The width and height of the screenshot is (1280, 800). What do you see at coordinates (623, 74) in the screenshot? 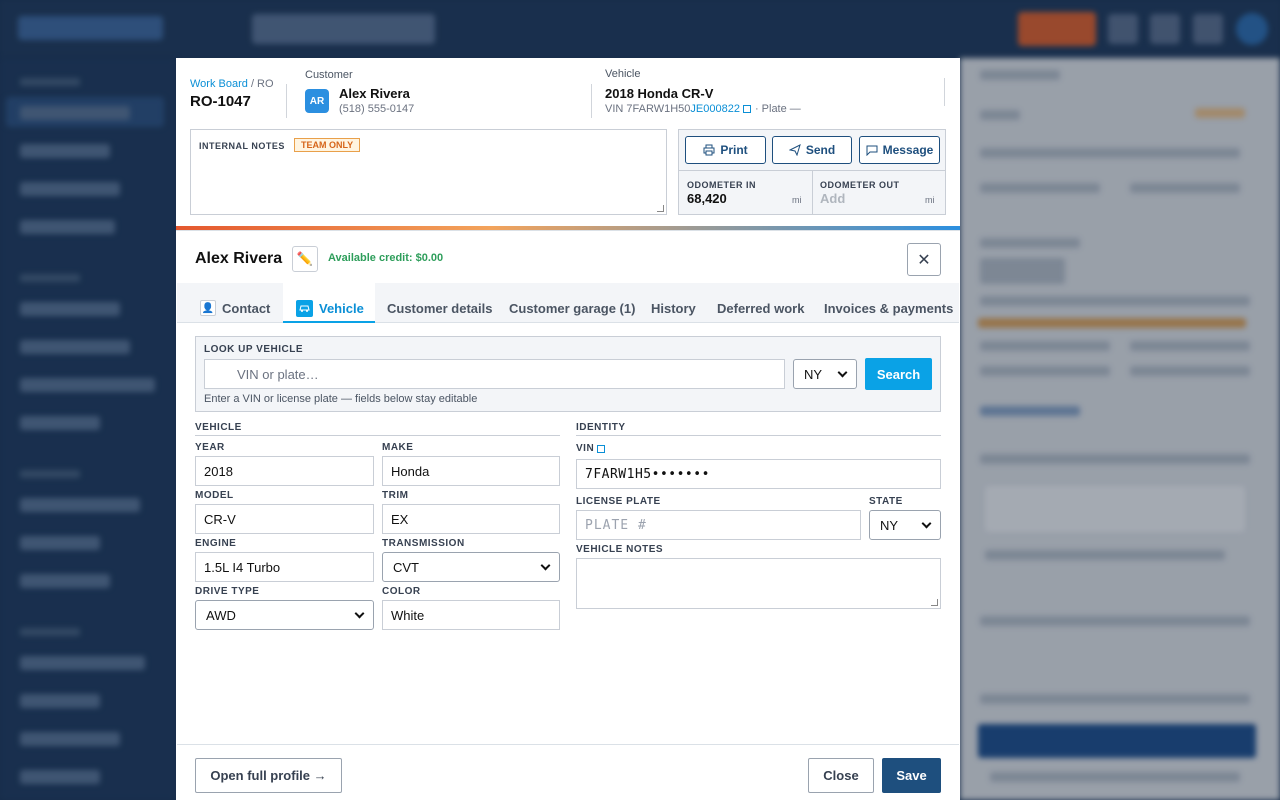
I see `vehicle-caption: Vehicle` at bounding box center [623, 74].